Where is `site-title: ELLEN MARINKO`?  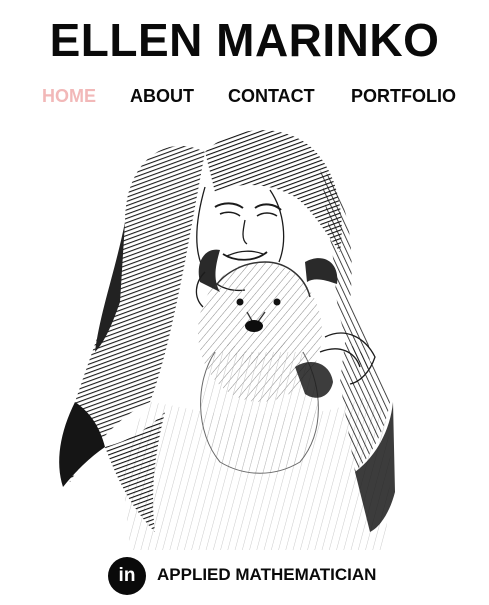
site-title: ELLEN MARINKO is located at coordinates (244, 40).